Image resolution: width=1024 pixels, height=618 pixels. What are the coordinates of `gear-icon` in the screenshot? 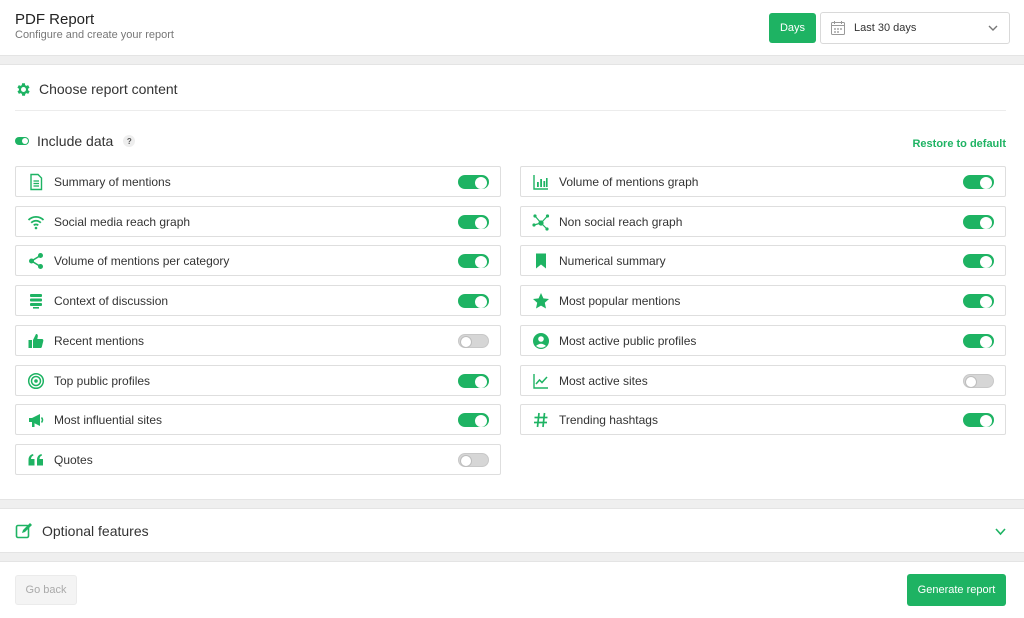 It's located at (23, 89).